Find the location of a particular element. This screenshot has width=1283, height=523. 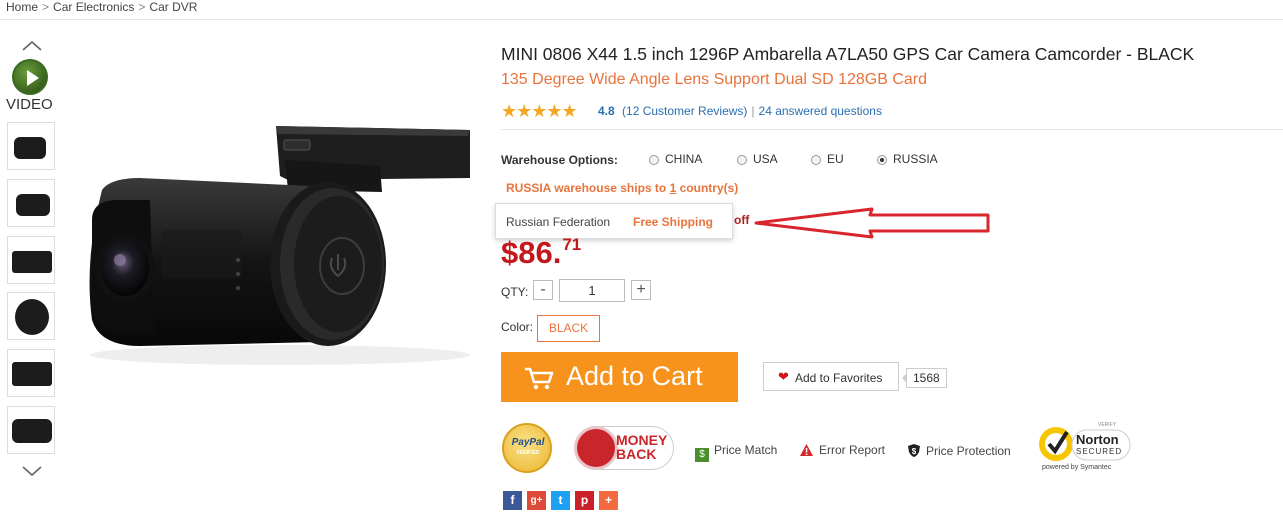

price-protection-link: $ Price Protection is located at coordinates (959, 450).